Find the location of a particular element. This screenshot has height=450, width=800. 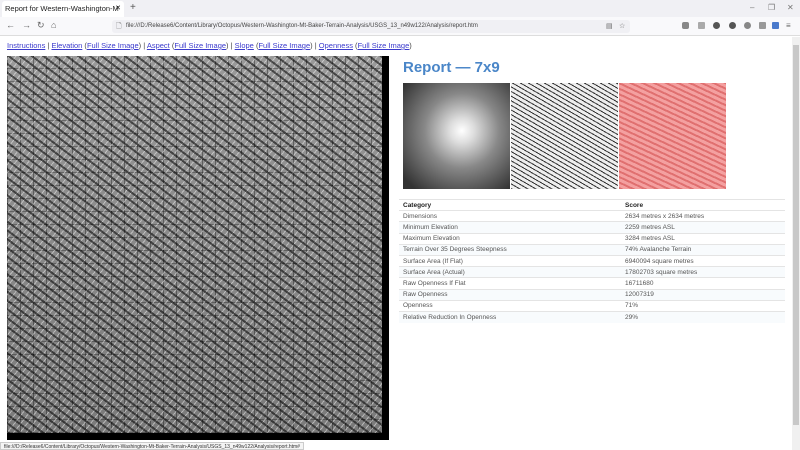

menu-icon: ≡ is located at coordinates (788, 25).